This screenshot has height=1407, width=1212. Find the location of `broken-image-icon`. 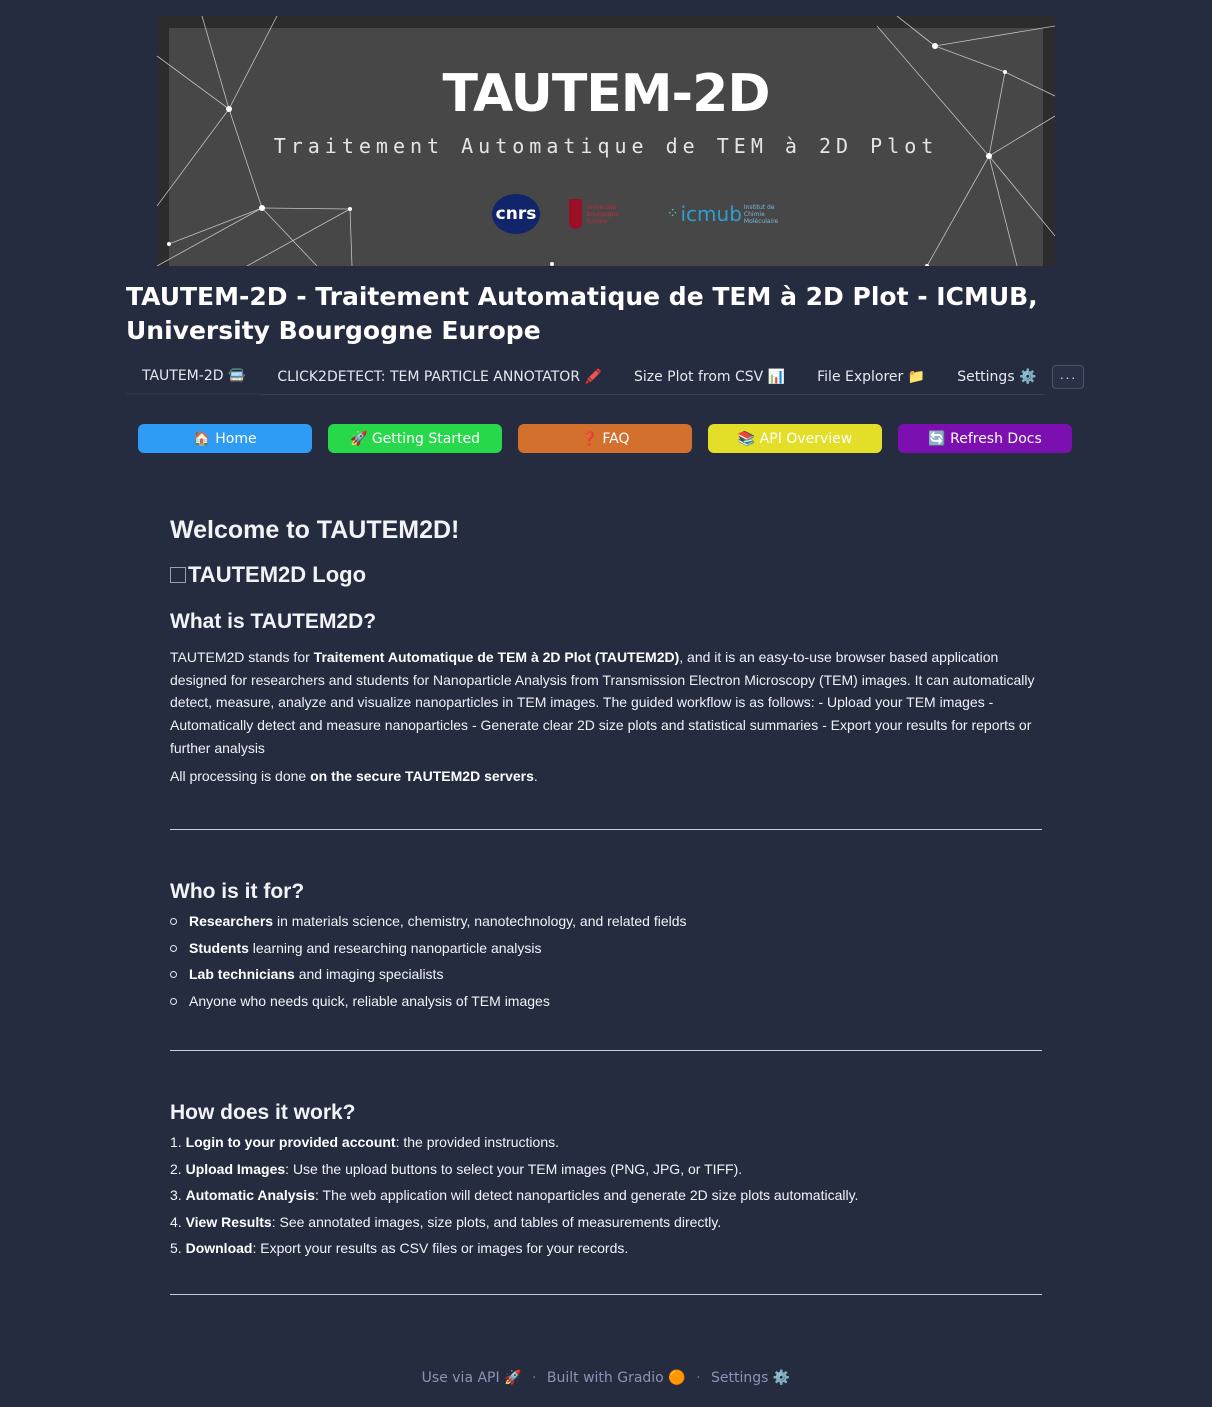

broken-image-icon is located at coordinates (178, 575).